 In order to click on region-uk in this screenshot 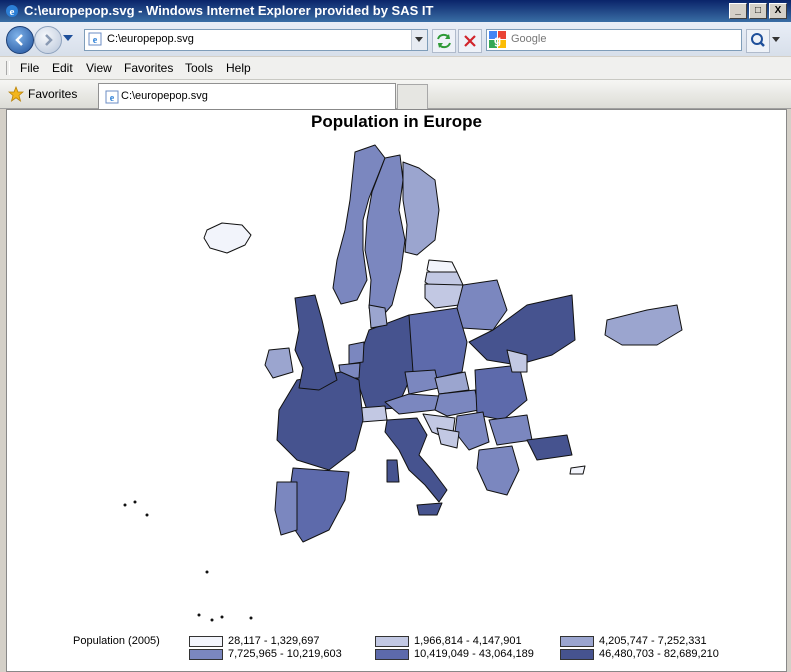, I will do `click(316, 342)`.